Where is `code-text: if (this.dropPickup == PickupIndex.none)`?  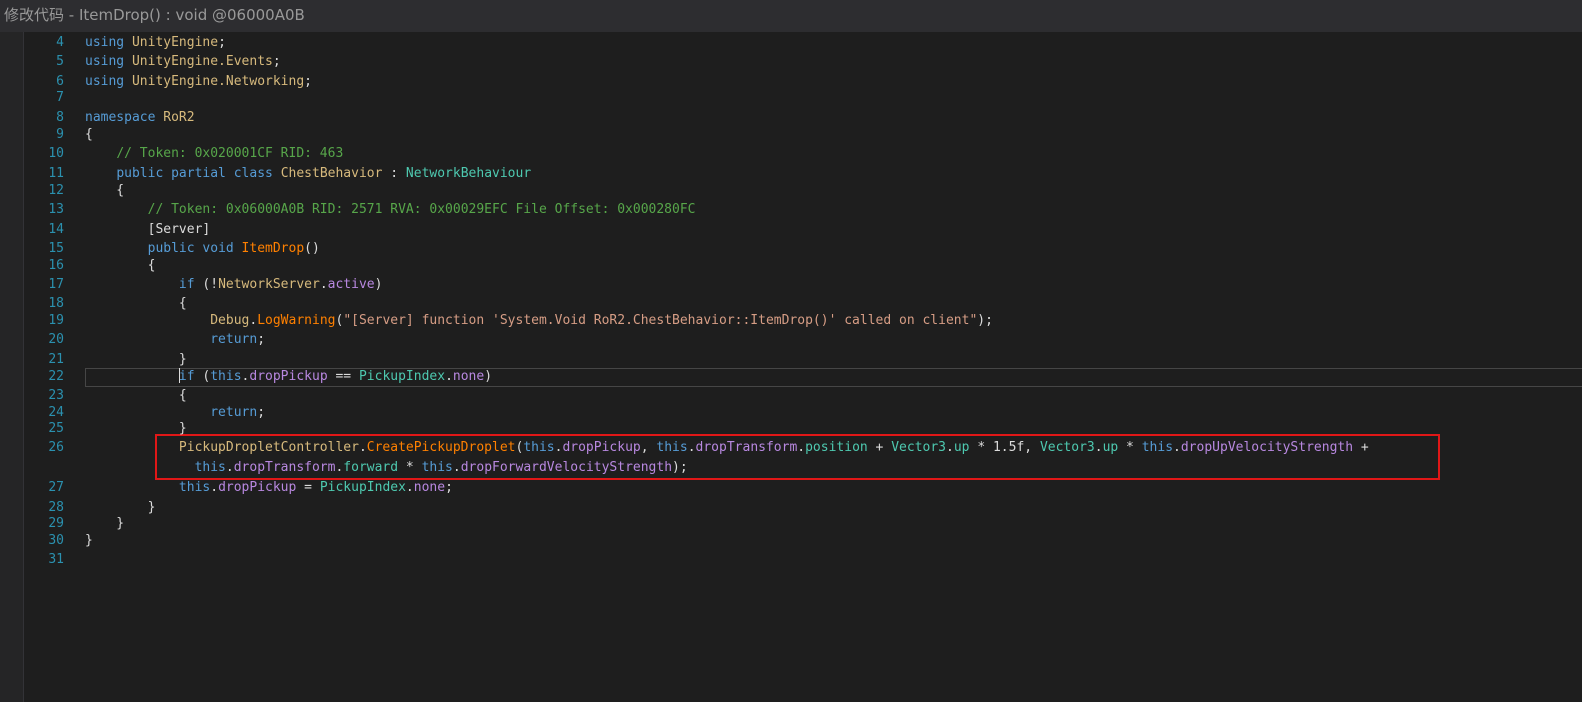 code-text: if (this.dropPickup == PickupIndex.none) is located at coordinates (288, 377).